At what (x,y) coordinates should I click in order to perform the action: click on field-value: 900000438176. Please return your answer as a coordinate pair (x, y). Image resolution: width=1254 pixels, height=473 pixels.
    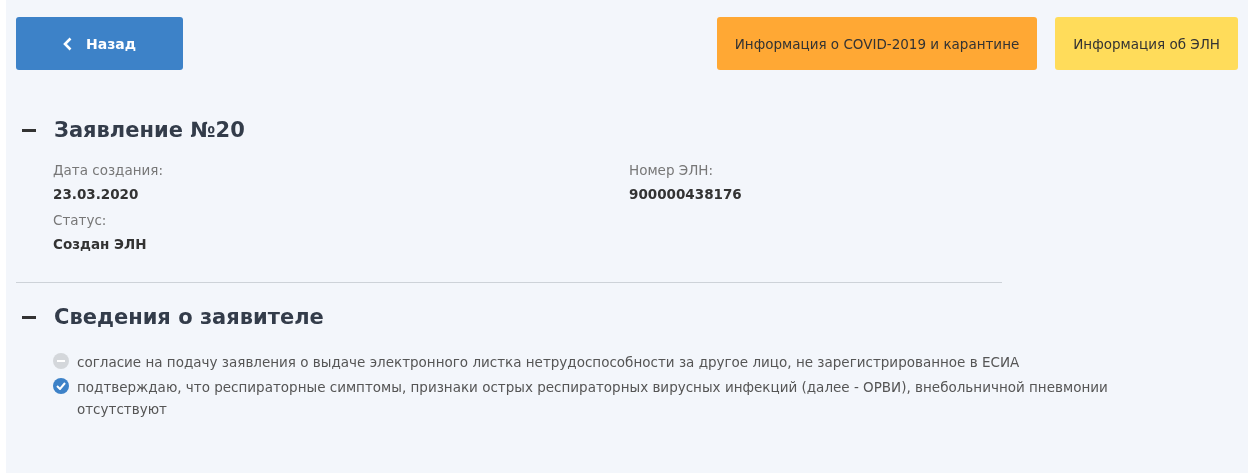
    Looking at the image, I should click on (686, 194).